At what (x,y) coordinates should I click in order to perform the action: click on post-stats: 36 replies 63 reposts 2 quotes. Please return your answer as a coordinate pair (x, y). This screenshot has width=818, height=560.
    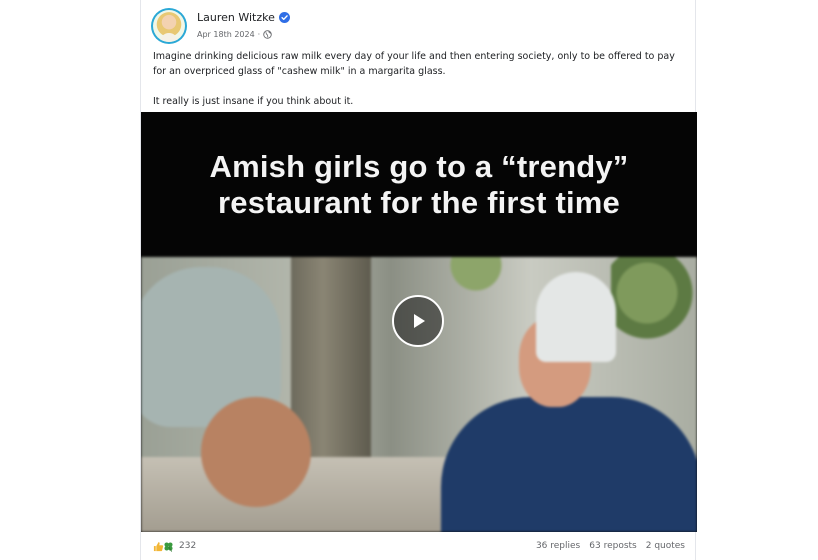
    Looking at the image, I should click on (610, 546).